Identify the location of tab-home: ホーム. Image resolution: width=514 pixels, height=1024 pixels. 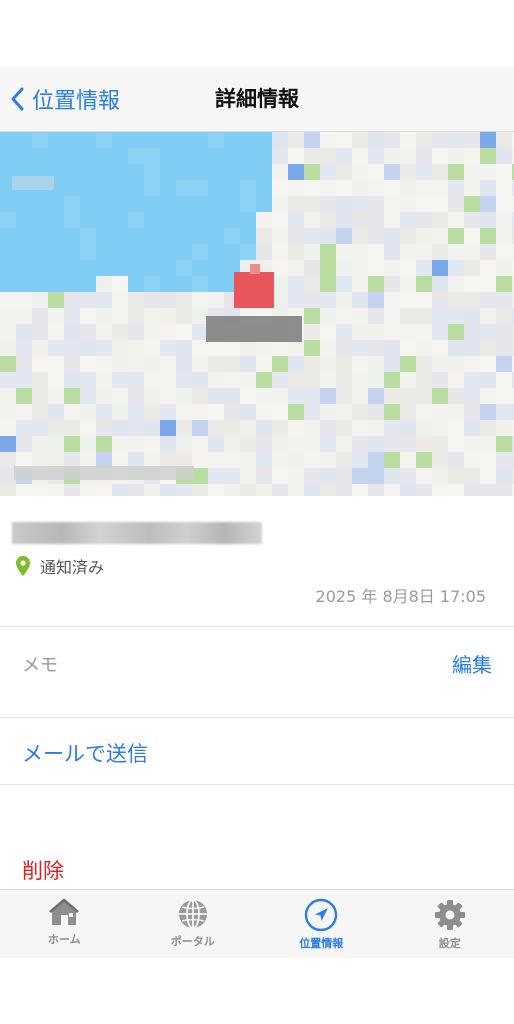
(64, 924).